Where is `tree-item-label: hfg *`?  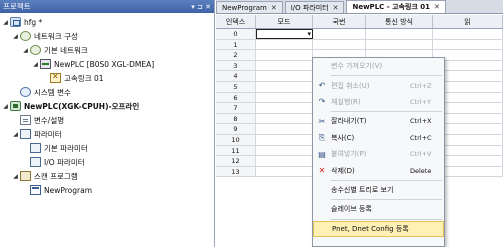 tree-item-label: hfg * is located at coordinates (33, 22).